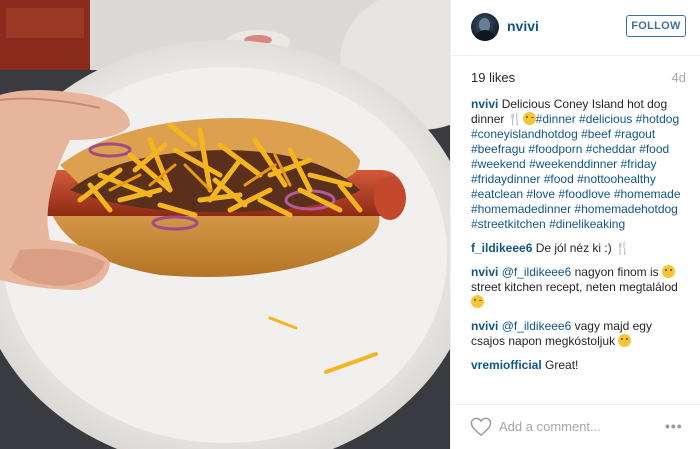  What do you see at coordinates (505, 179) in the screenshot?
I see `hashtag-link: #fridaydinner` at bounding box center [505, 179].